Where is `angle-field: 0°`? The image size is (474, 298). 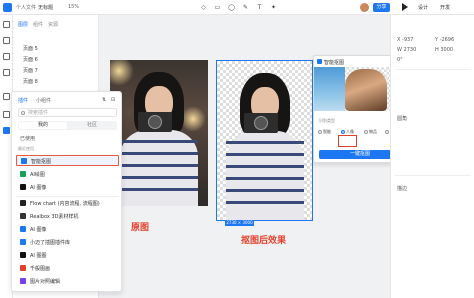
angle-field: 0° is located at coordinates (400, 60).